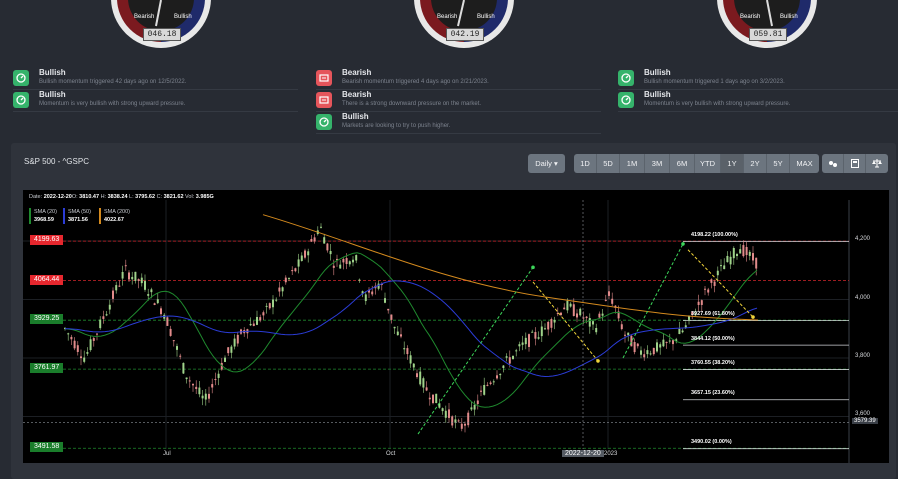 The width and height of the screenshot is (898, 479). Describe the element at coordinates (585, 163) in the screenshot. I see `range-1d: 1D` at that location.